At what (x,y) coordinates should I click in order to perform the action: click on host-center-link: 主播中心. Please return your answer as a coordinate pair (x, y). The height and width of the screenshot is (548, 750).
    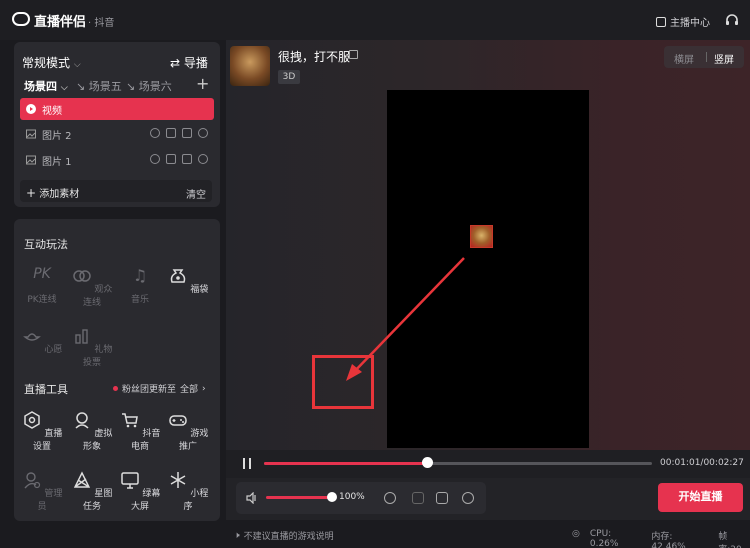
    Looking at the image, I should click on (683, 21).